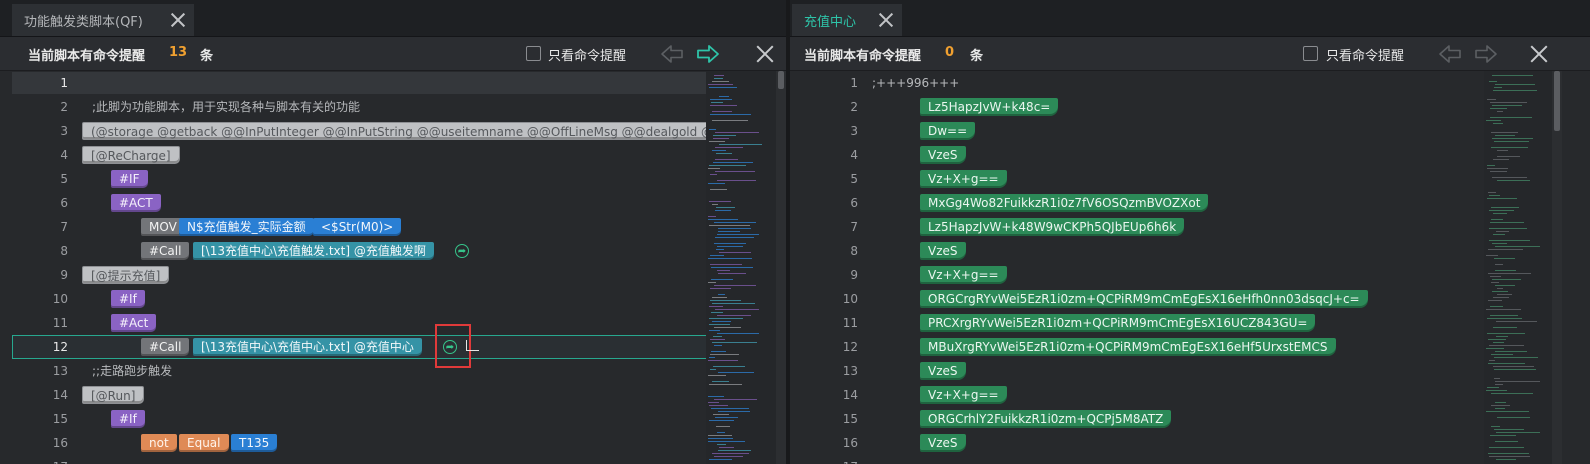  What do you see at coordinates (246, 227) in the screenshot?
I see `code-block: N$充值触发_实际金额` at bounding box center [246, 227].